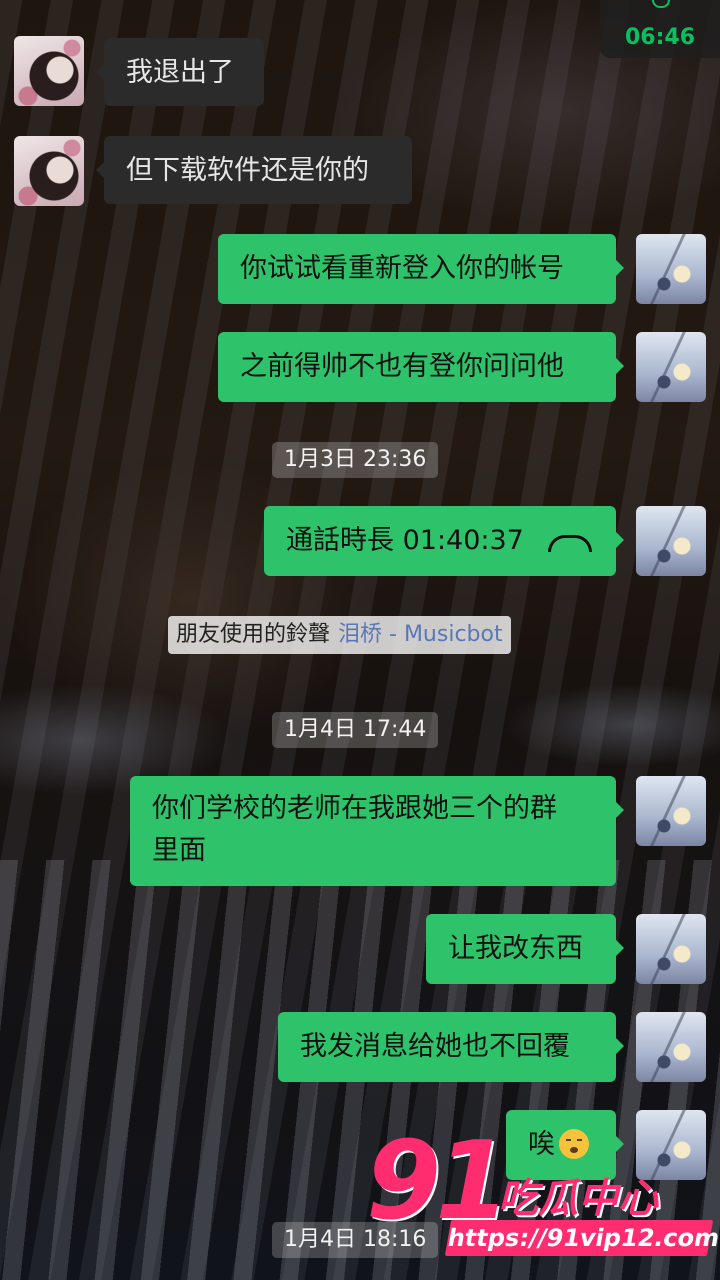 Image resolution: width=720 pixels, height=1280 pixels. I want to click on message-bubble-incoming: 但下载软件还是你的, so click(254, 170).